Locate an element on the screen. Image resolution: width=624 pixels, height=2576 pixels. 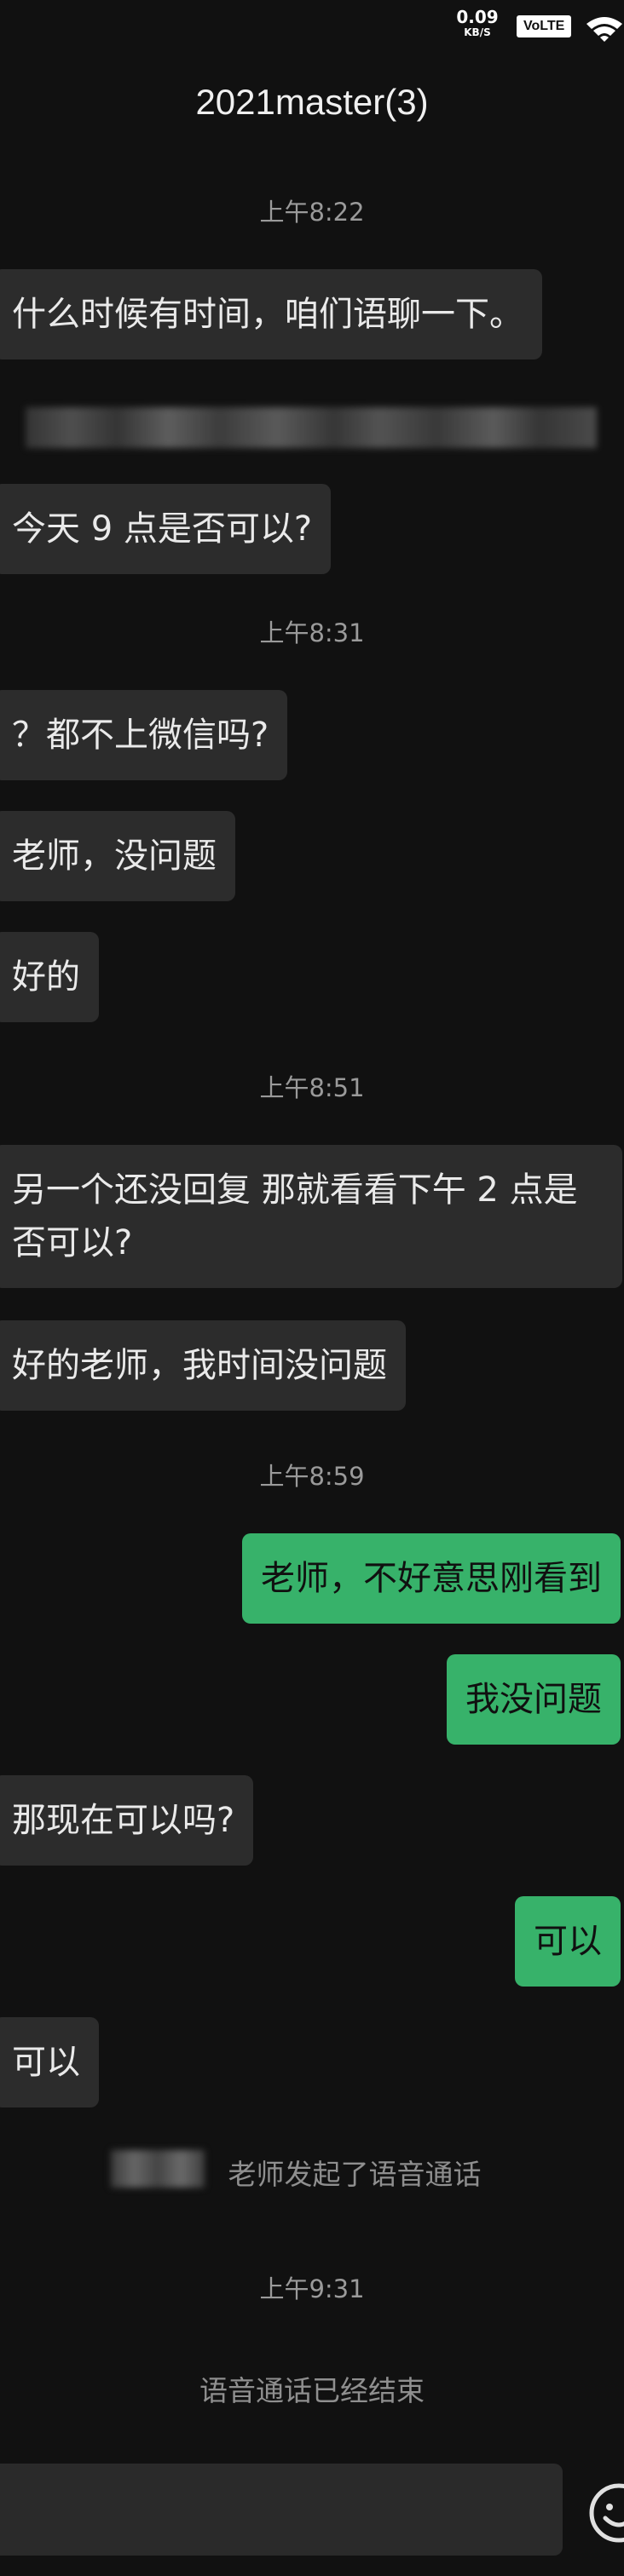
chat-title: 2021master(3) is located at coordinates (312, 102).